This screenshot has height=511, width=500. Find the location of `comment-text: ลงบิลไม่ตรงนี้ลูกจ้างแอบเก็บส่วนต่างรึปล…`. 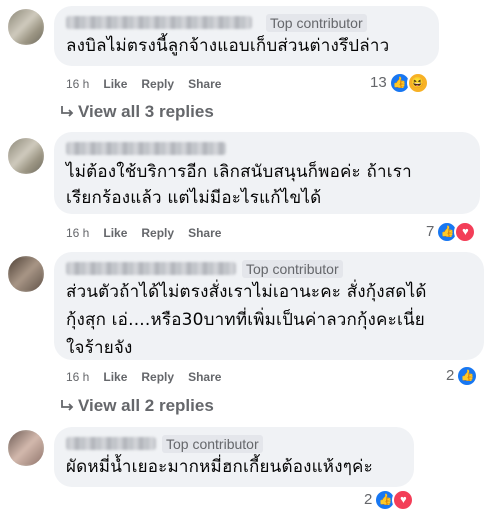

comment-text: ลงบิลไม่ตรงนี้ลูกจ้างแอบเก็บส่วนต่างรึปล… is located at coordinates (228, 46).